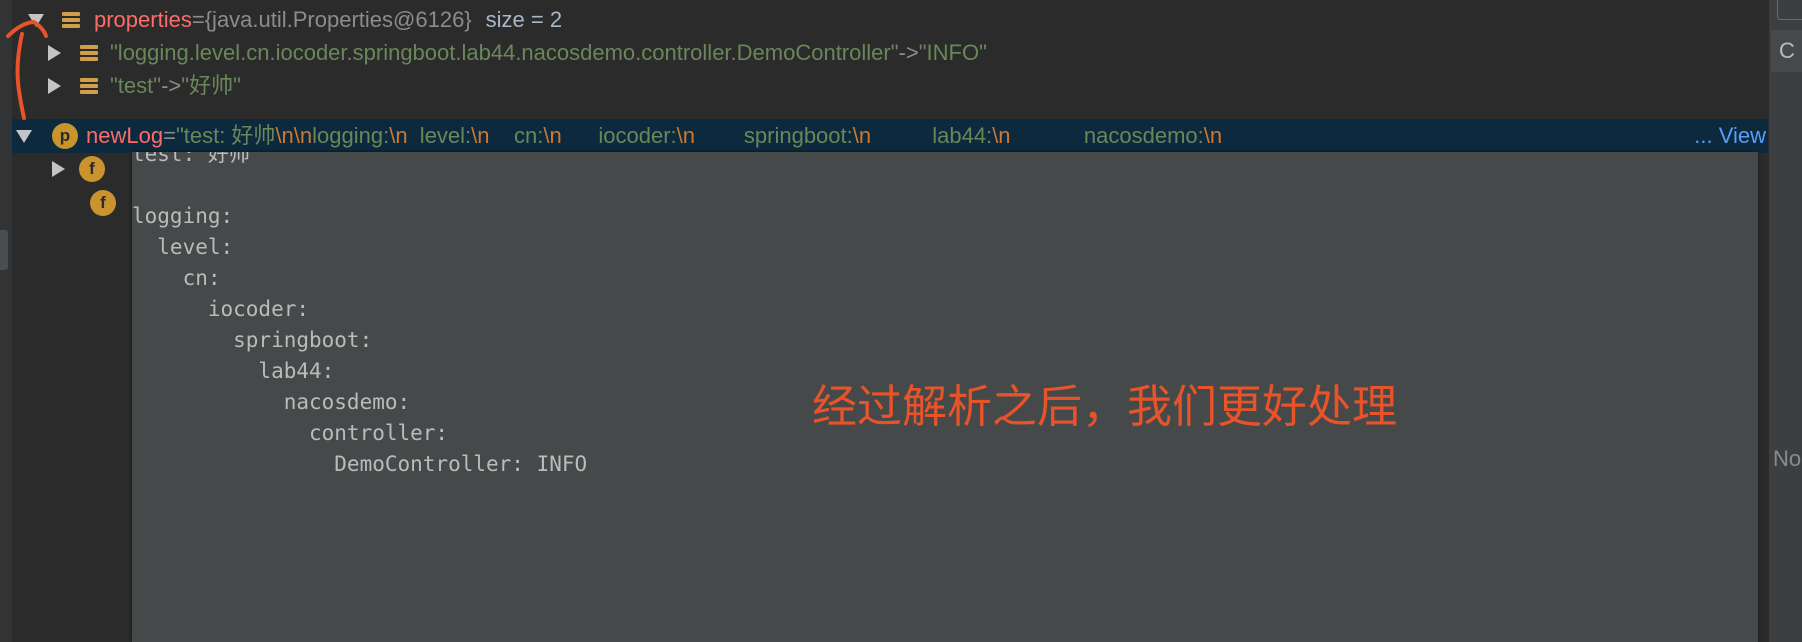 The width and height of the screenshot is (1802, 642). What do you see at coordinates (1787, 458) in the screenshot?
I see `panel-partial-text: No` at bounding box center [1787, 458].